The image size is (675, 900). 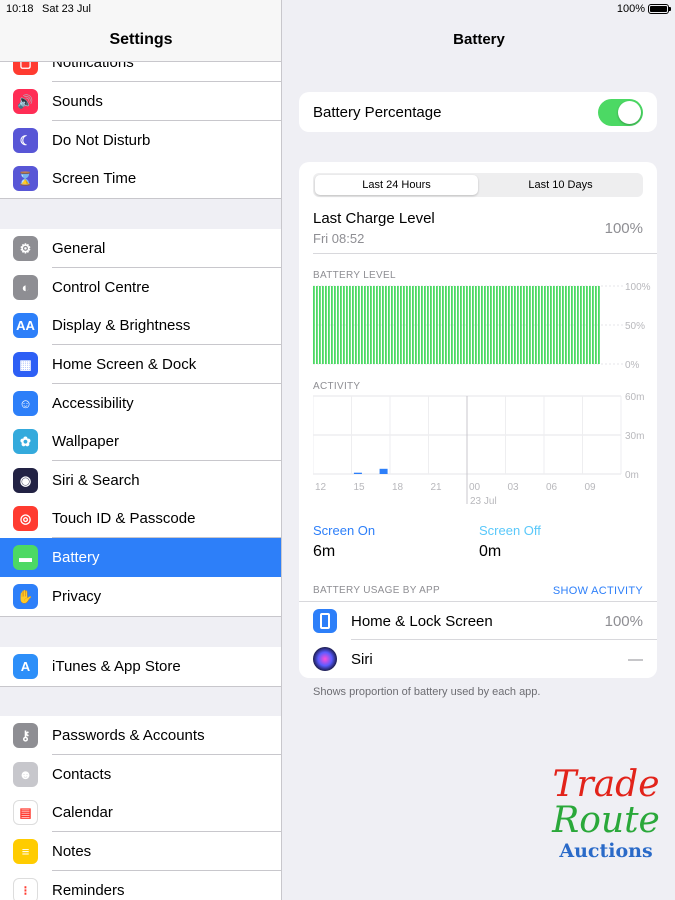 What do you see at coordinates (514, 487) in the screenshot?
I see `x-tick-label: 03` at bounding box center [514, 487].